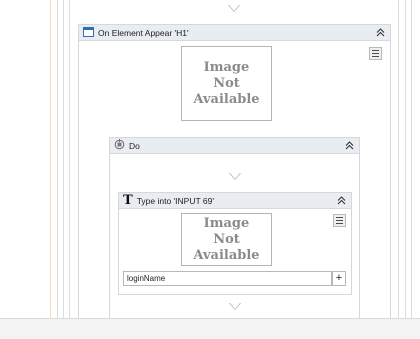 The image size is (420, 339). What do you see at coordinates (175, 200) in the screenshot?
I see `type-into-title: Type into 'INPUT 69'` at bounding box center [175, 200].